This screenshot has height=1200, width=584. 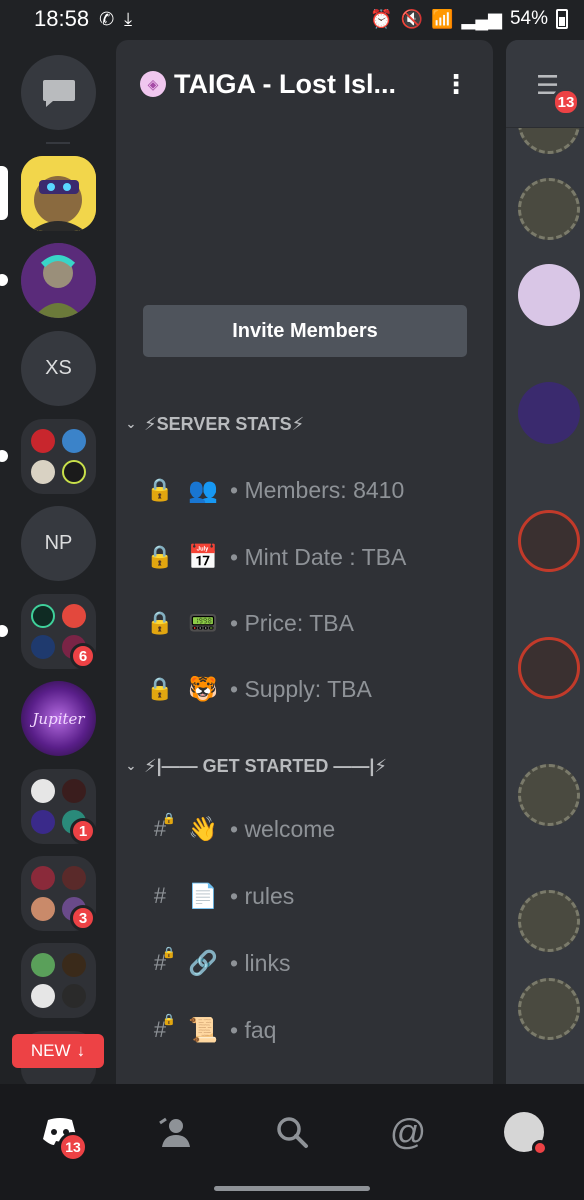 I want to click on status-time: 18:58, so click(x=62, y=18).